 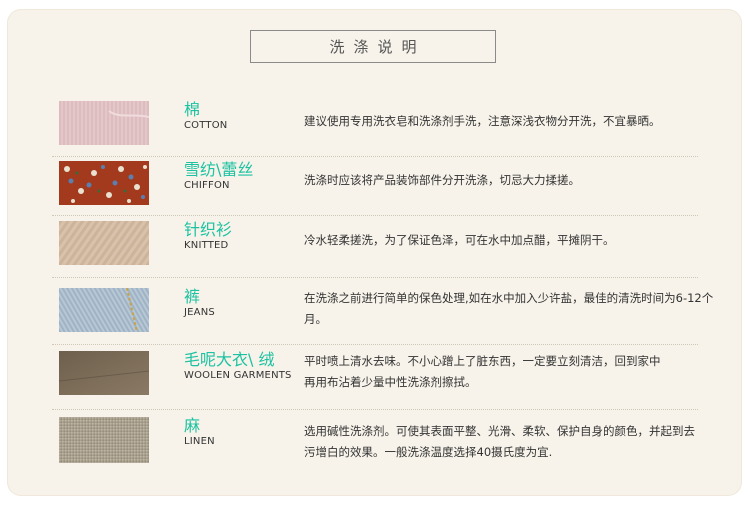 I want to click on cotton-swatch-image, so click(x=104, y=123).